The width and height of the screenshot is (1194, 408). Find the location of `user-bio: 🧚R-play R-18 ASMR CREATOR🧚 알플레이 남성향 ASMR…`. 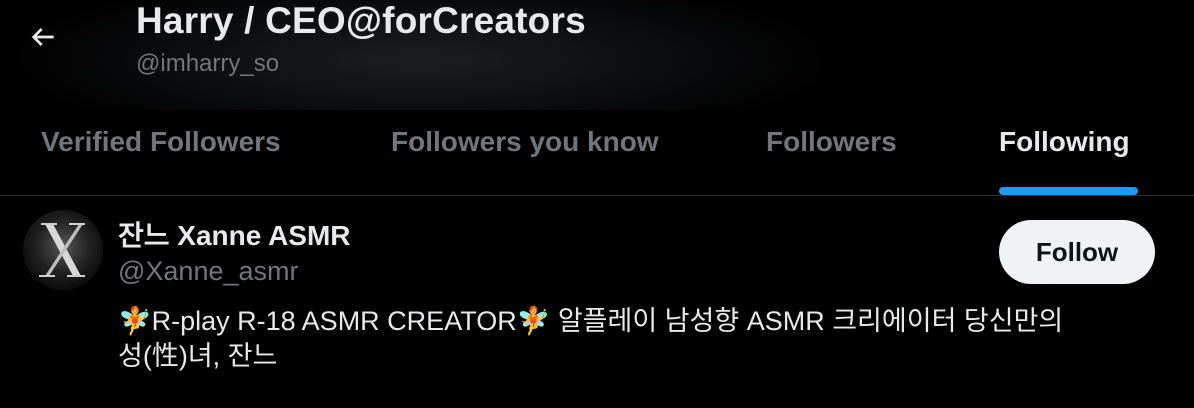

user-bio: 🧚R-play R-18 ASMR CREATOR🧚 알플레이 남성향 ASMR… is located at coordinates (638, 339).